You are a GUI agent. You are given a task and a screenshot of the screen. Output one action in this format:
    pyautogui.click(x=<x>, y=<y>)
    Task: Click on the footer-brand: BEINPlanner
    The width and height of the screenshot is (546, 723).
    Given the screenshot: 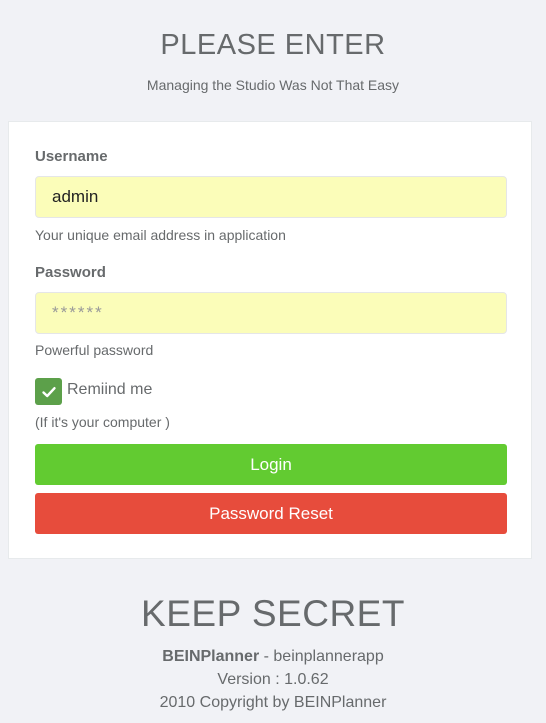 What is the action you would take?
    pyautogui.click(x=211, y=656)
    